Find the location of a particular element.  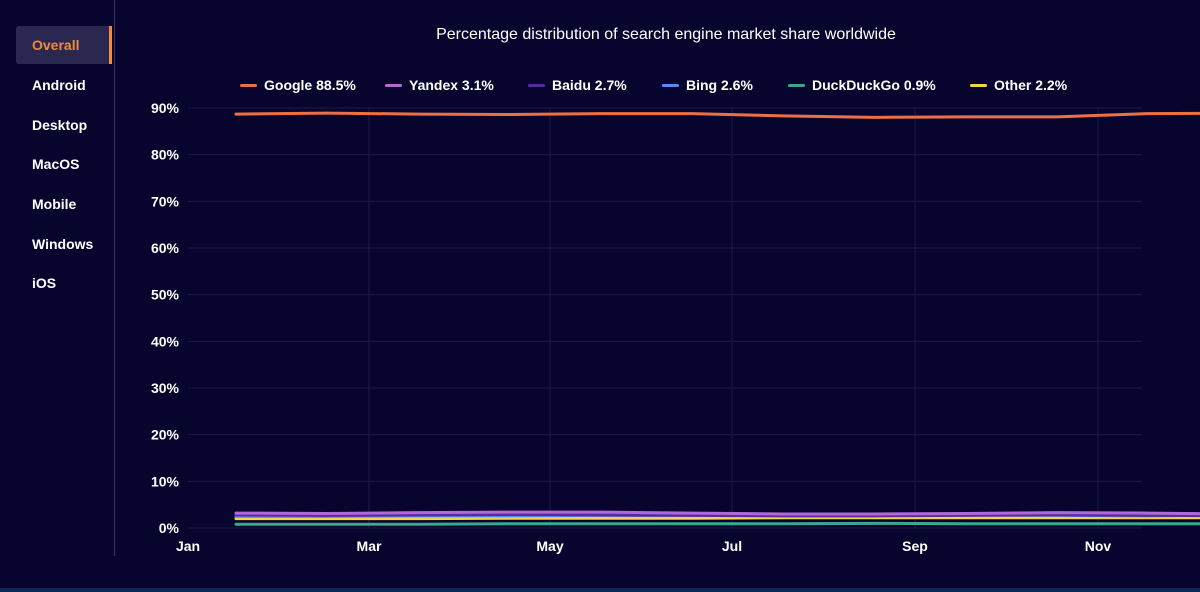

y-tick-label: 60% is located at coordinates (165, 248).